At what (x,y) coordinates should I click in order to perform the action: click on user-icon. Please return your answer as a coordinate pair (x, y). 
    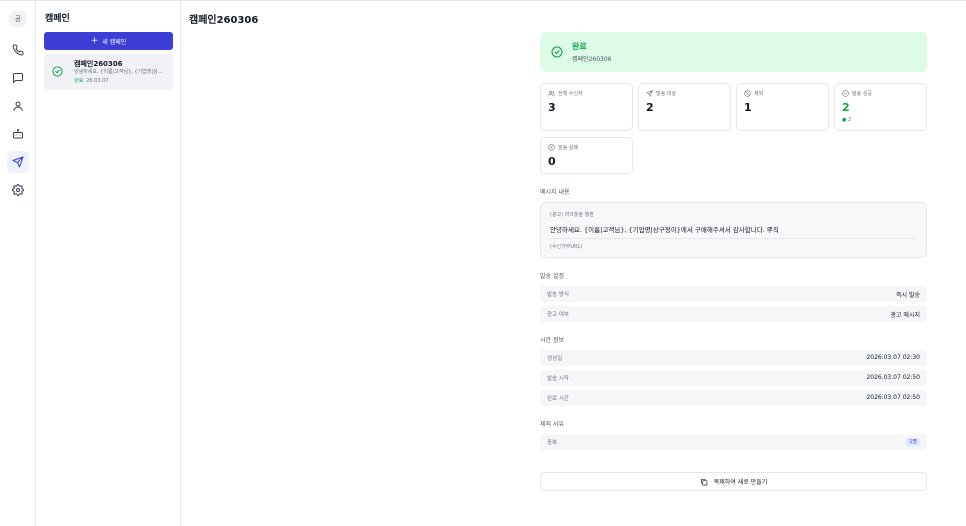
    Looking at the image, I should click on (18, 106).